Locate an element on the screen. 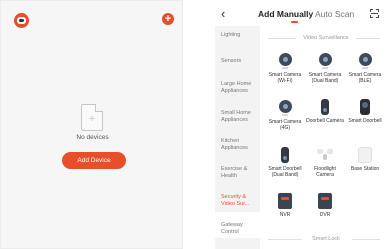 Image resolution: width=385 pixels, height=249 pixels. device-smart-camera-dual-band: Smart Camera (Dual Band) is located at coordinates (325, 68).